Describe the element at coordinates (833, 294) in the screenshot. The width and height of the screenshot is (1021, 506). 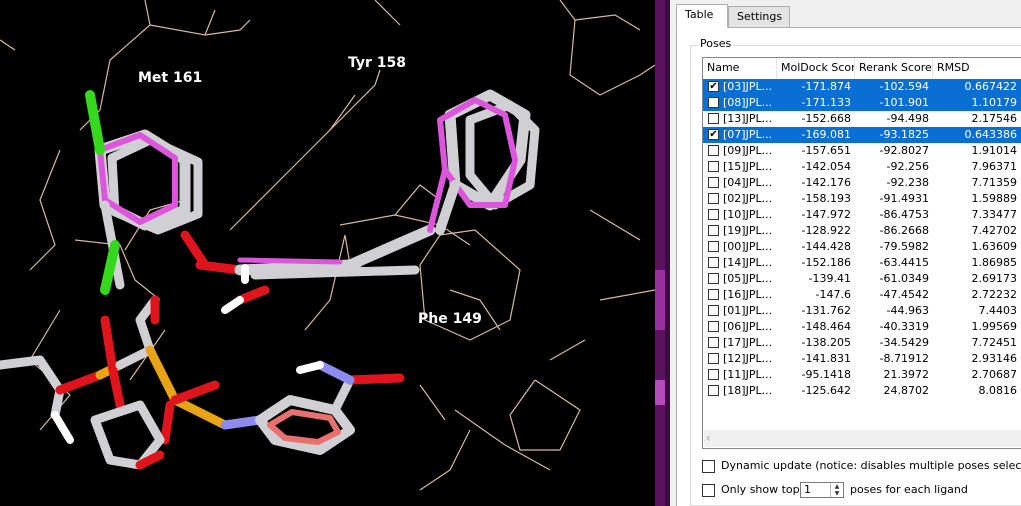
I see `moldock-score: -147.6` at that location.